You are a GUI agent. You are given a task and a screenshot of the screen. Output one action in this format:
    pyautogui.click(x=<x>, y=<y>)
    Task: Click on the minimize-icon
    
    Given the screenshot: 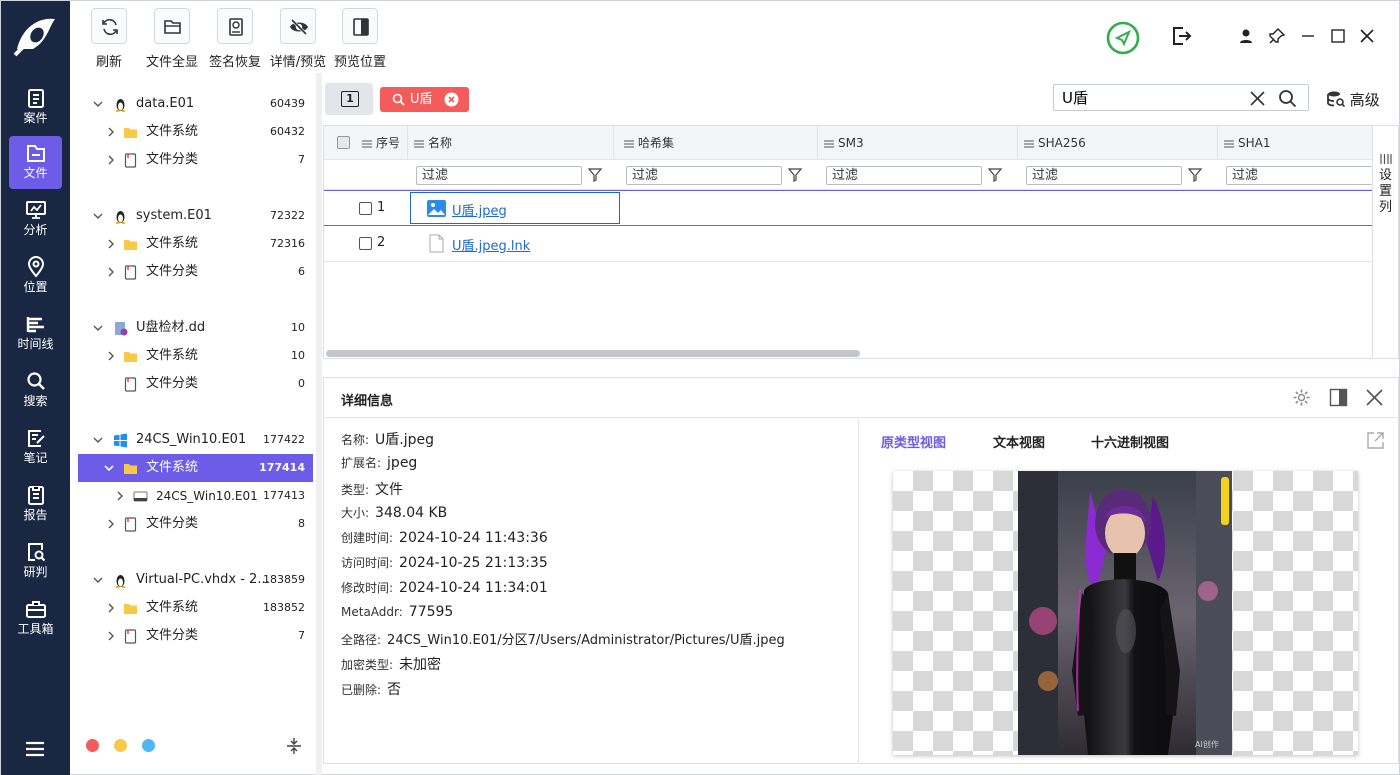 What is the action you would take?
    pyautogui.click(x=1308, y=36)
    